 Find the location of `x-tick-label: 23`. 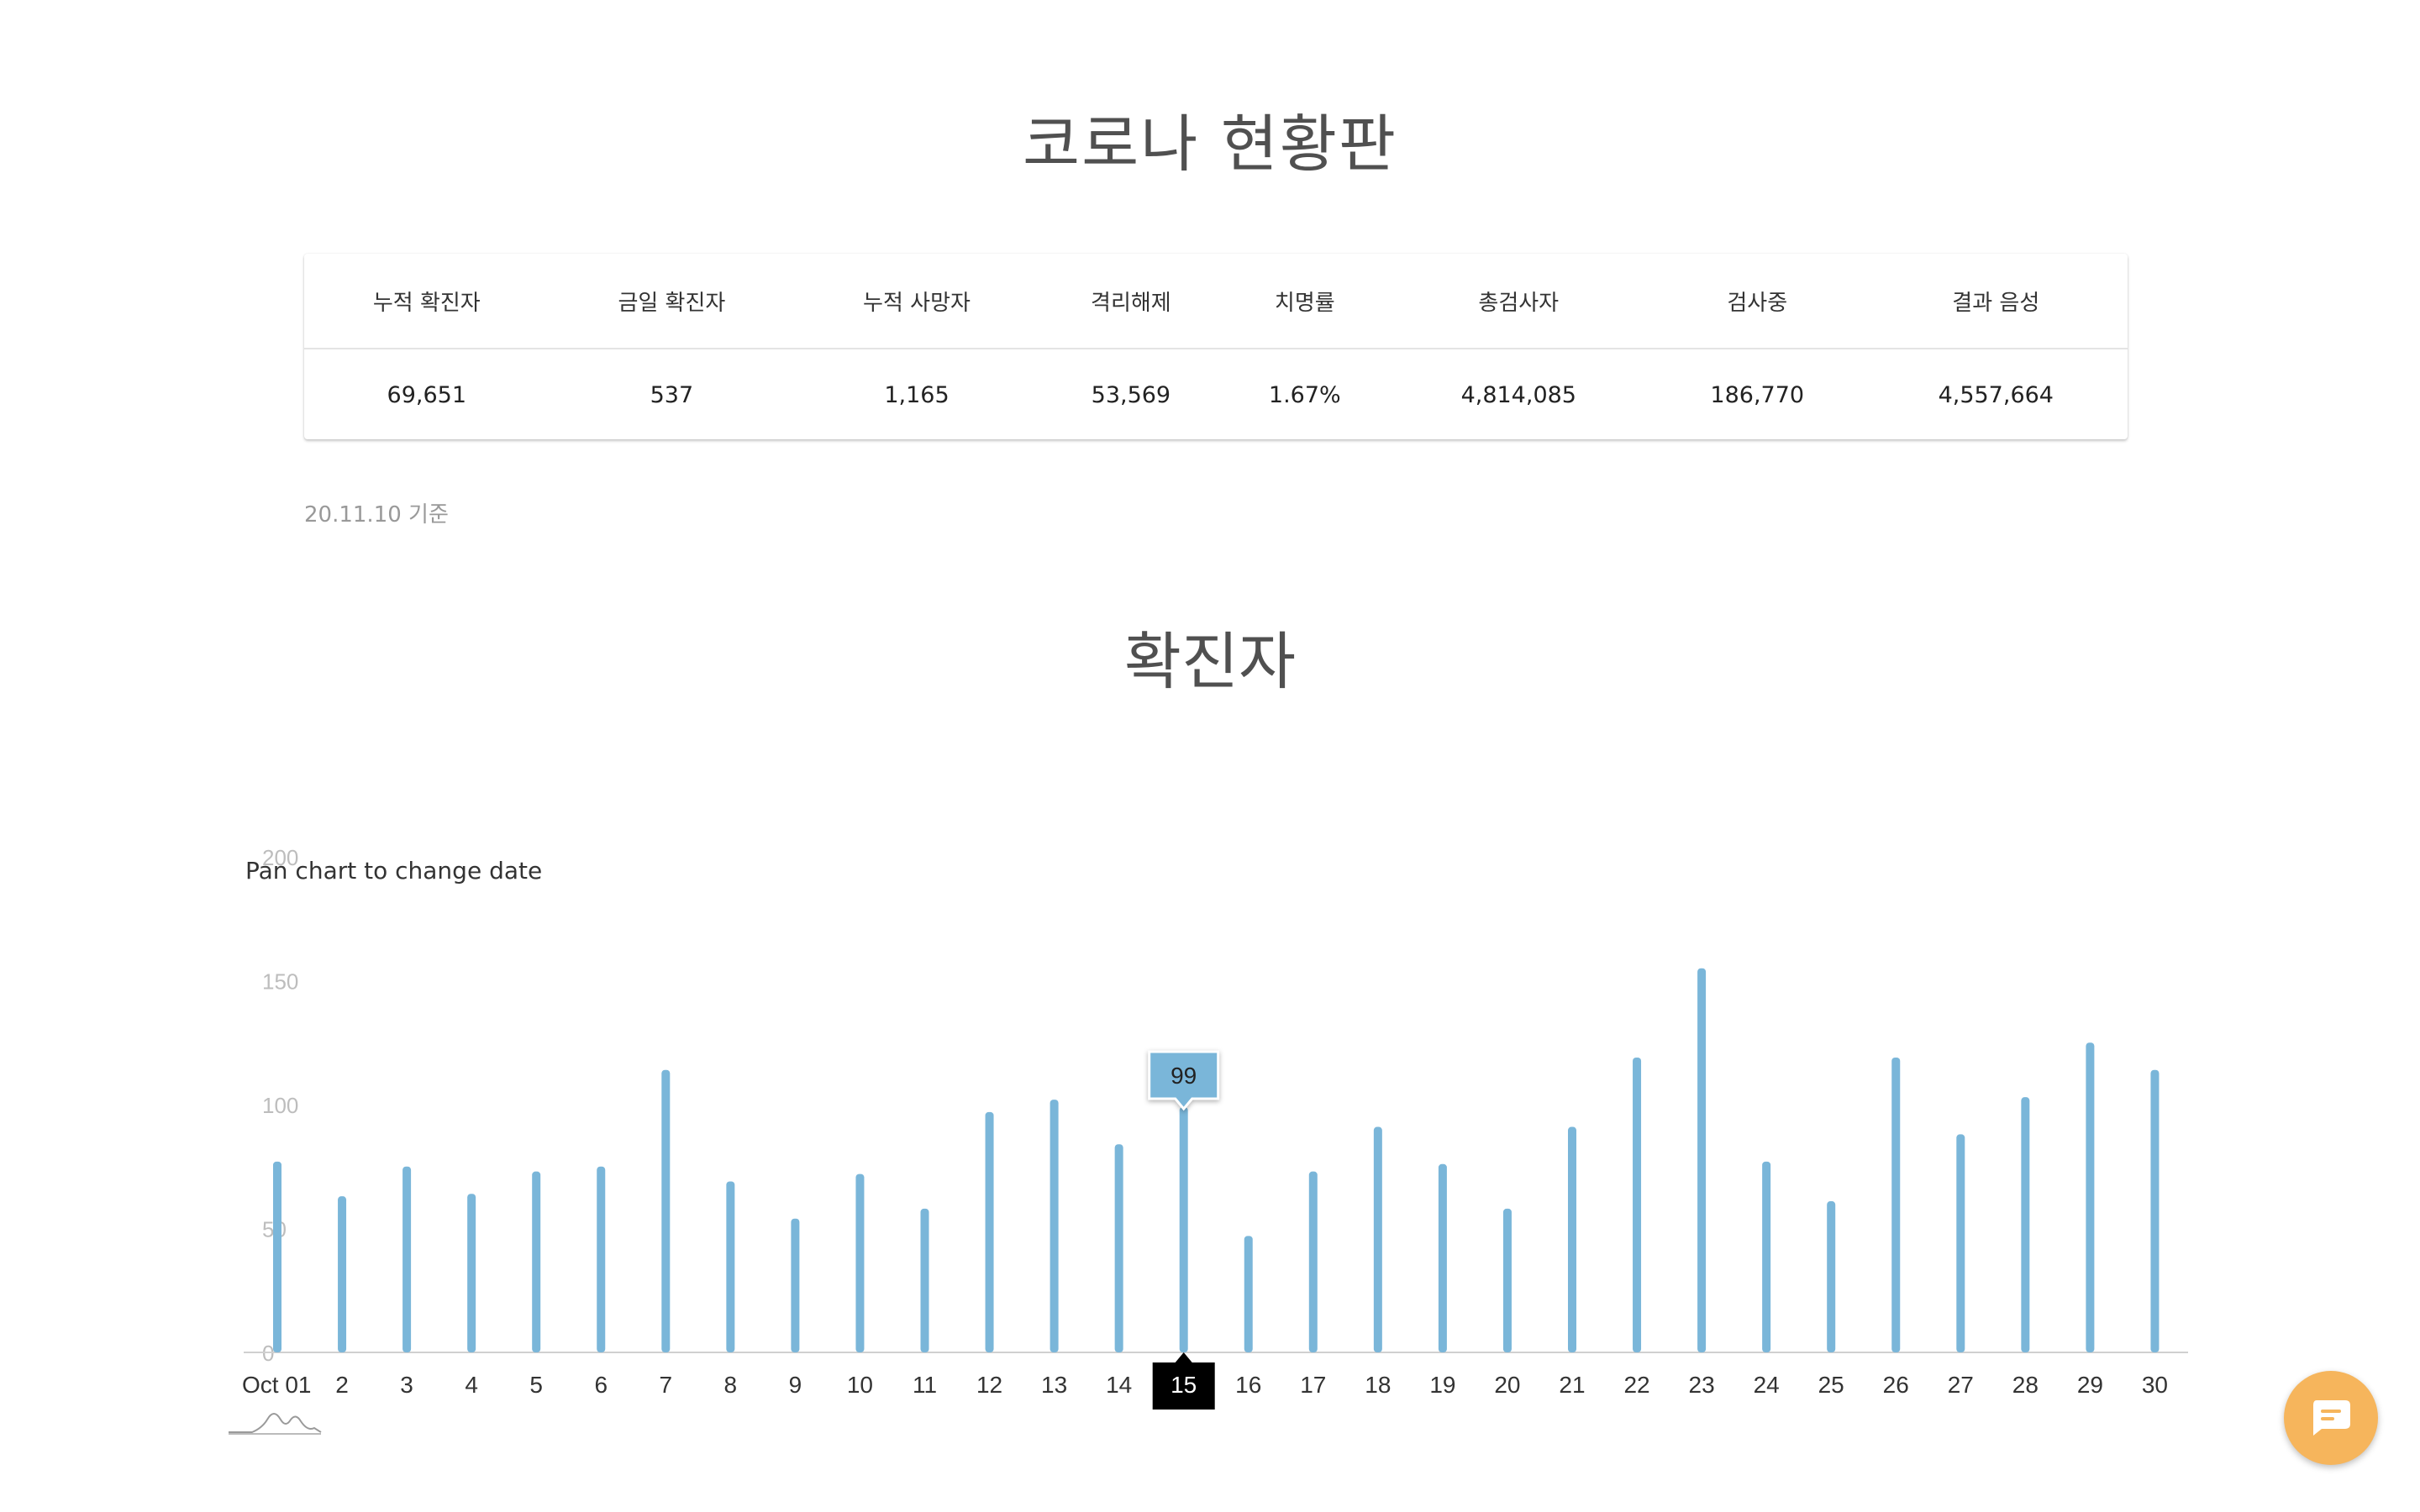

x-tick-label: 23 is located at coordinates (1702, 1385).